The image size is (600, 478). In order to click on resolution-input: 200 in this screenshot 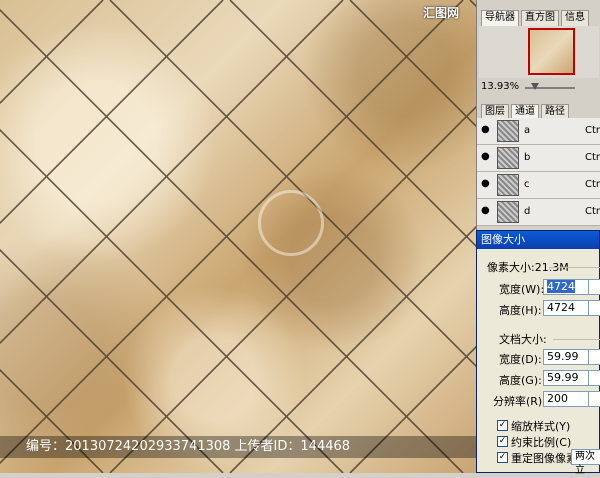, I will do `click(568, 399)`.